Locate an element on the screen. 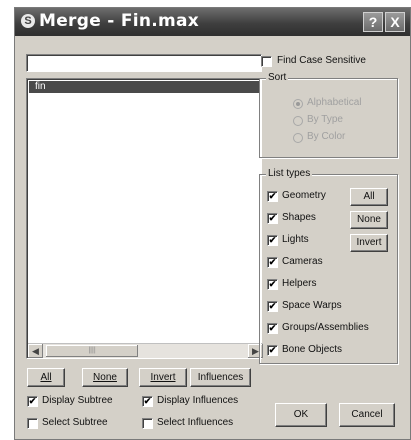  list-types-all-button: All is located at coordinates (369, 197).